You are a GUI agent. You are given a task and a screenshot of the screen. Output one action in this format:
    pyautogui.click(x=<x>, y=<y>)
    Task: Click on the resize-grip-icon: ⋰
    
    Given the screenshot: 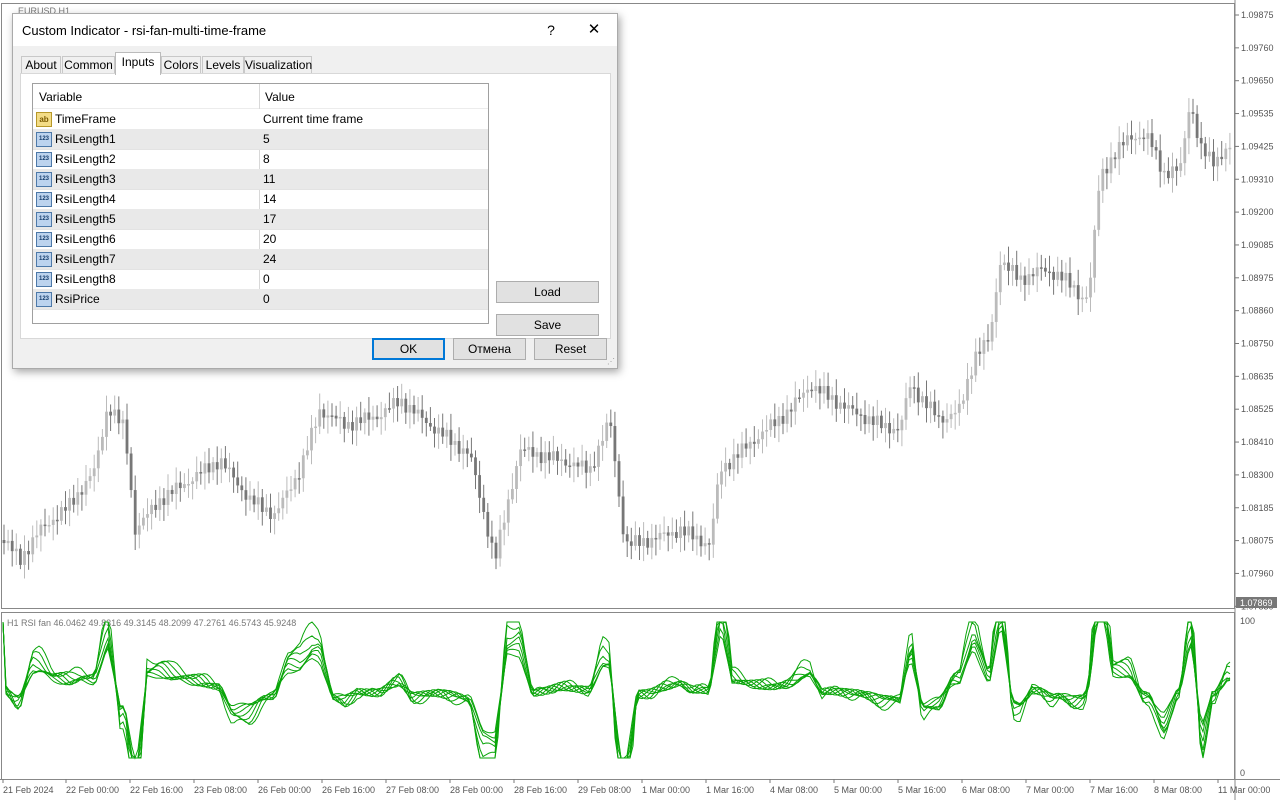 What is the action you would take?
    pyautogui.click(x=611, y=362)
    